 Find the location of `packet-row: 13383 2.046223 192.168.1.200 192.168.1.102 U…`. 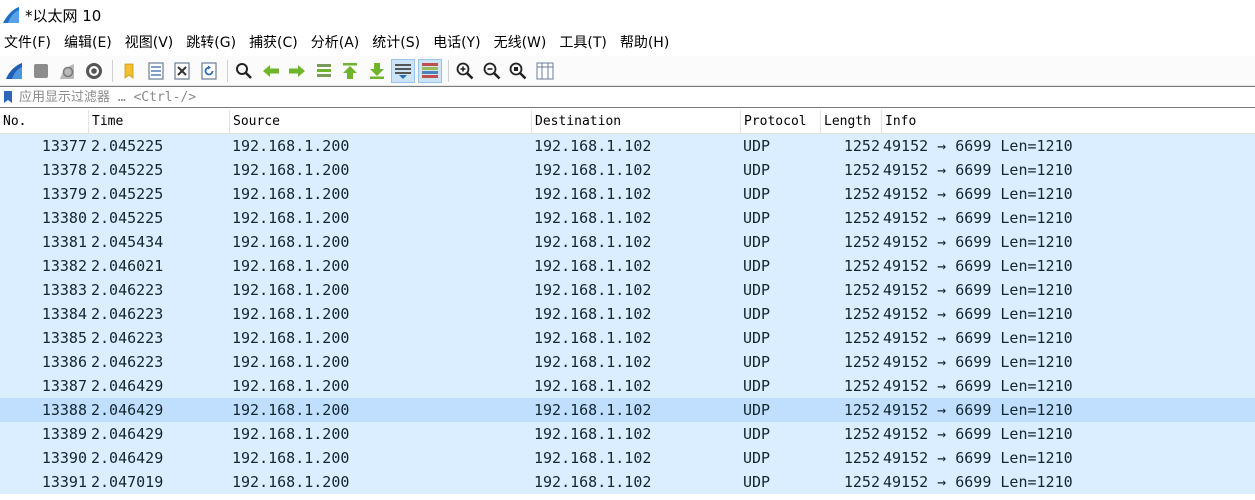

packet-row: 13383 2.046223 192.168.1.200 192.168.1.102 U… is located at coordinates (627, 290).